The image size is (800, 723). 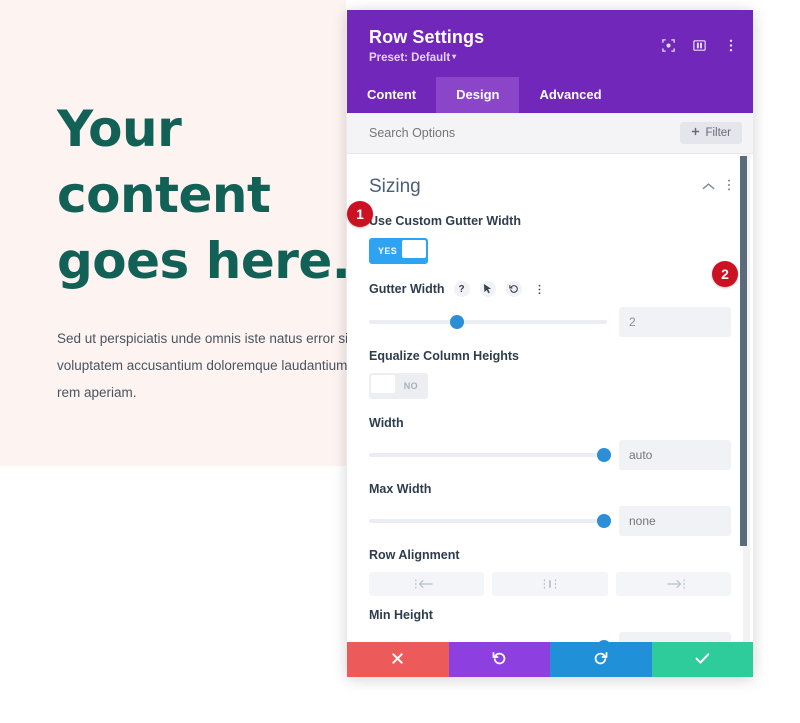 What do you see at coordinates (550, 619) in the screenshot?
I see `field-min-height: Min Height` at bounding box center [550, 619].